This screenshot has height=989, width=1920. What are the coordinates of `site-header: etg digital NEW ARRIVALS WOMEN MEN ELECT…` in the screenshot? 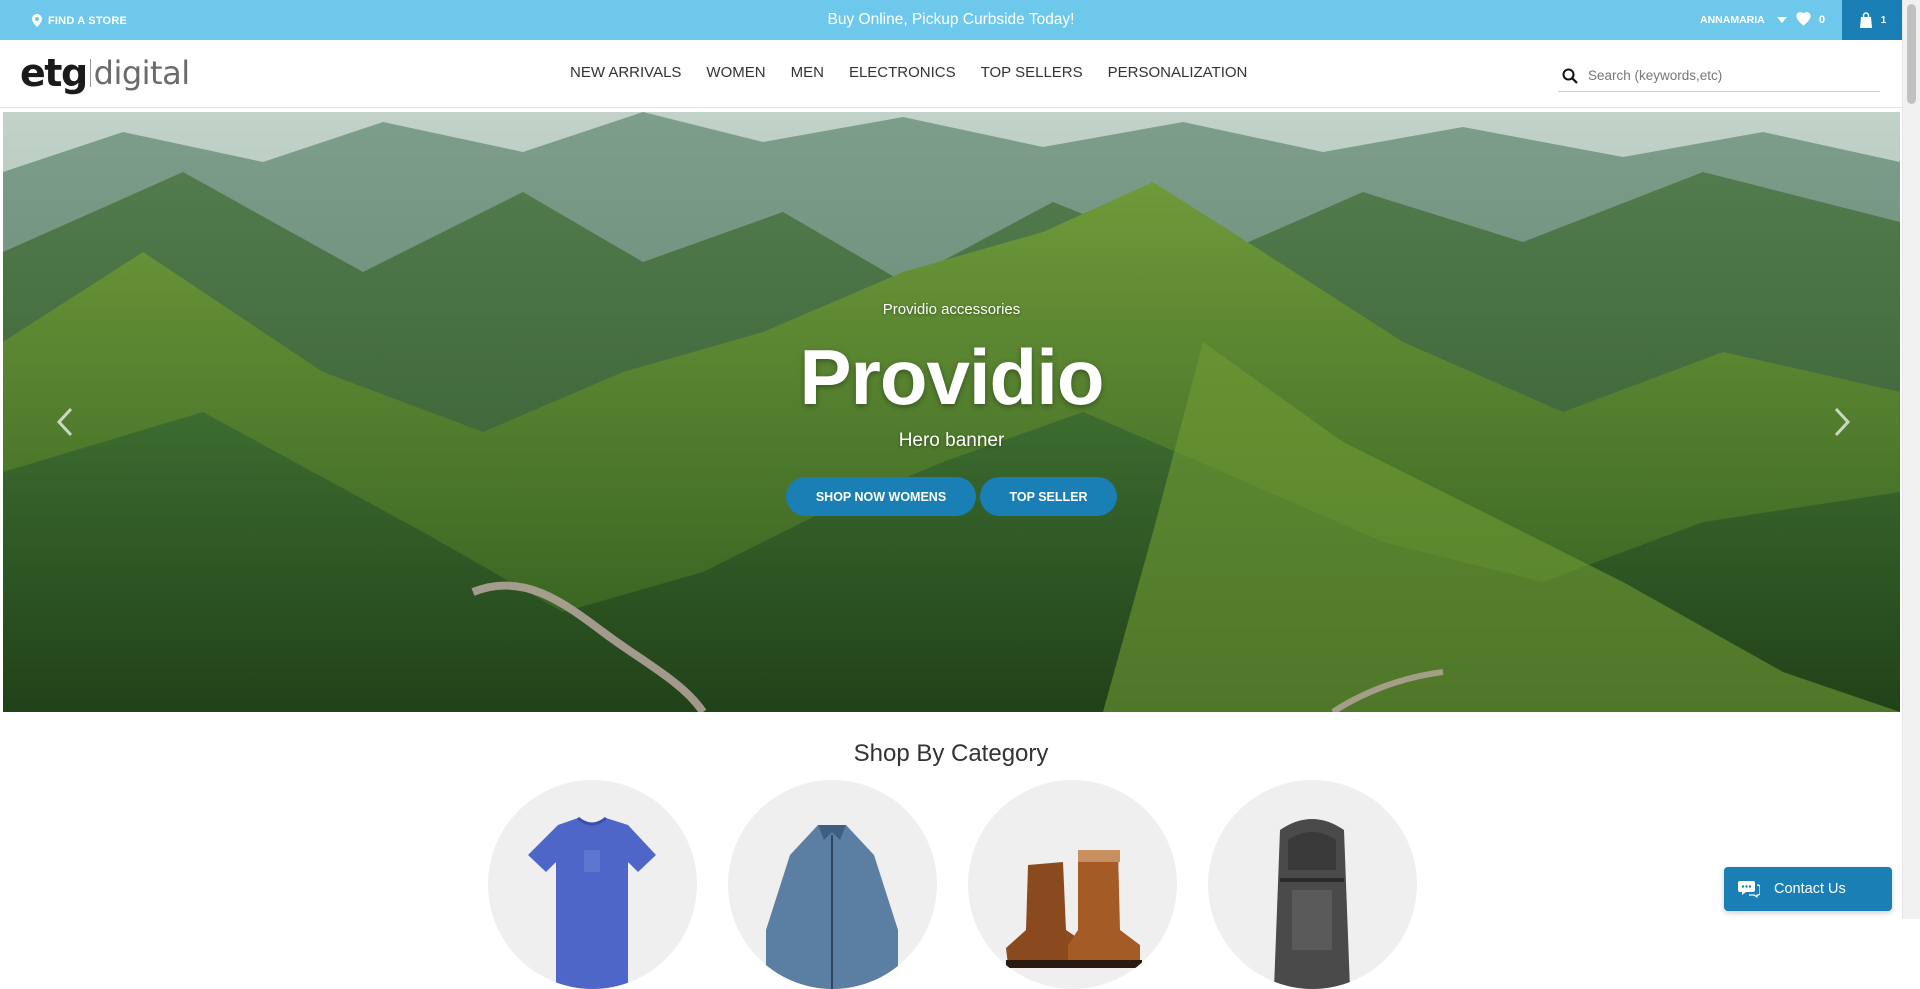 It's located at (951, 74).